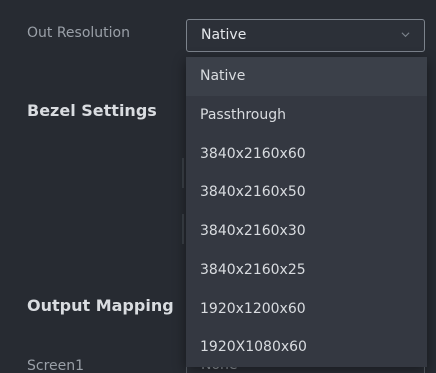 The height and width of the screenshot is (373, 436). What do you see at coordinates (306, 270) in the screenshot?
I see `dropdown-option-3840x2160x25: 3840x2160x25` at bounding box center [306, 270].